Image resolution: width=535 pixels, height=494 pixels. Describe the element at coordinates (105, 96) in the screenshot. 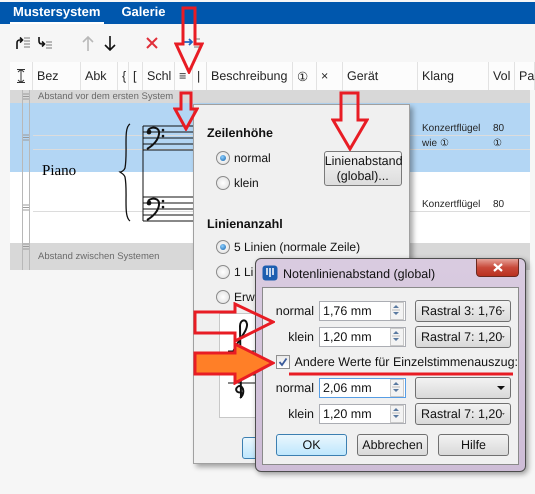

I see `spacer-label: Abstand vor dem ersten System` at that location.